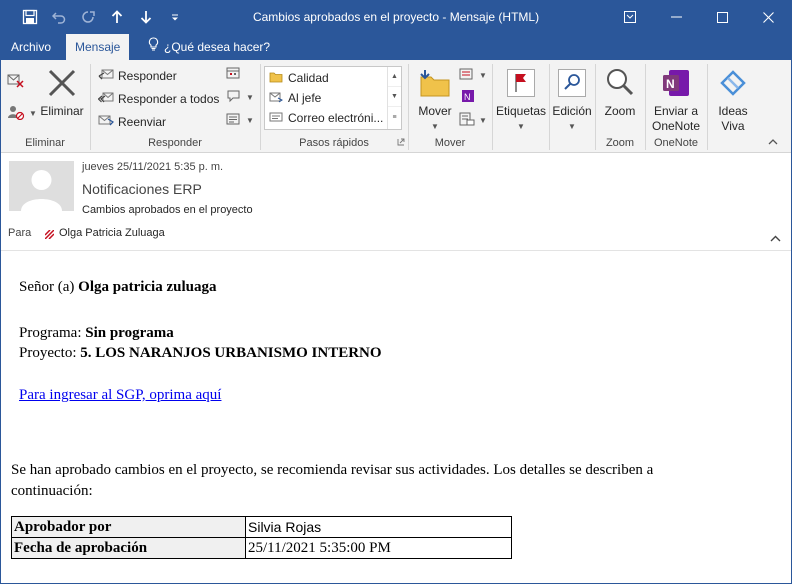  I want to click on tab-archivo: Archivo, so click(31, 47).